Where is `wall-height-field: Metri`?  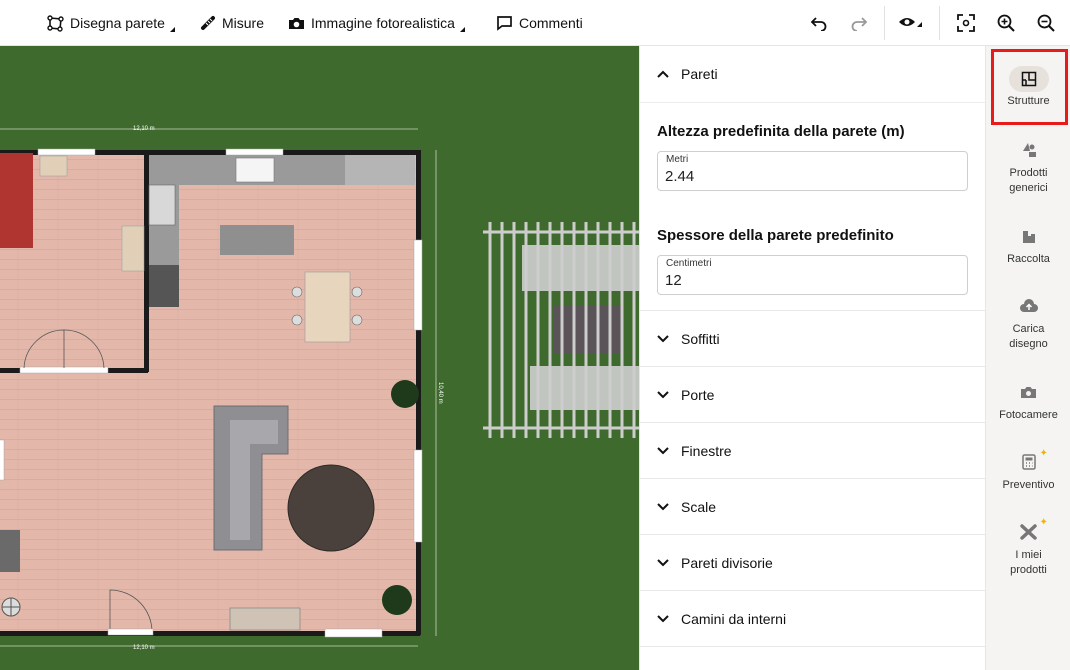
wall-height-field: Metri is located at coordinates (812, 171).